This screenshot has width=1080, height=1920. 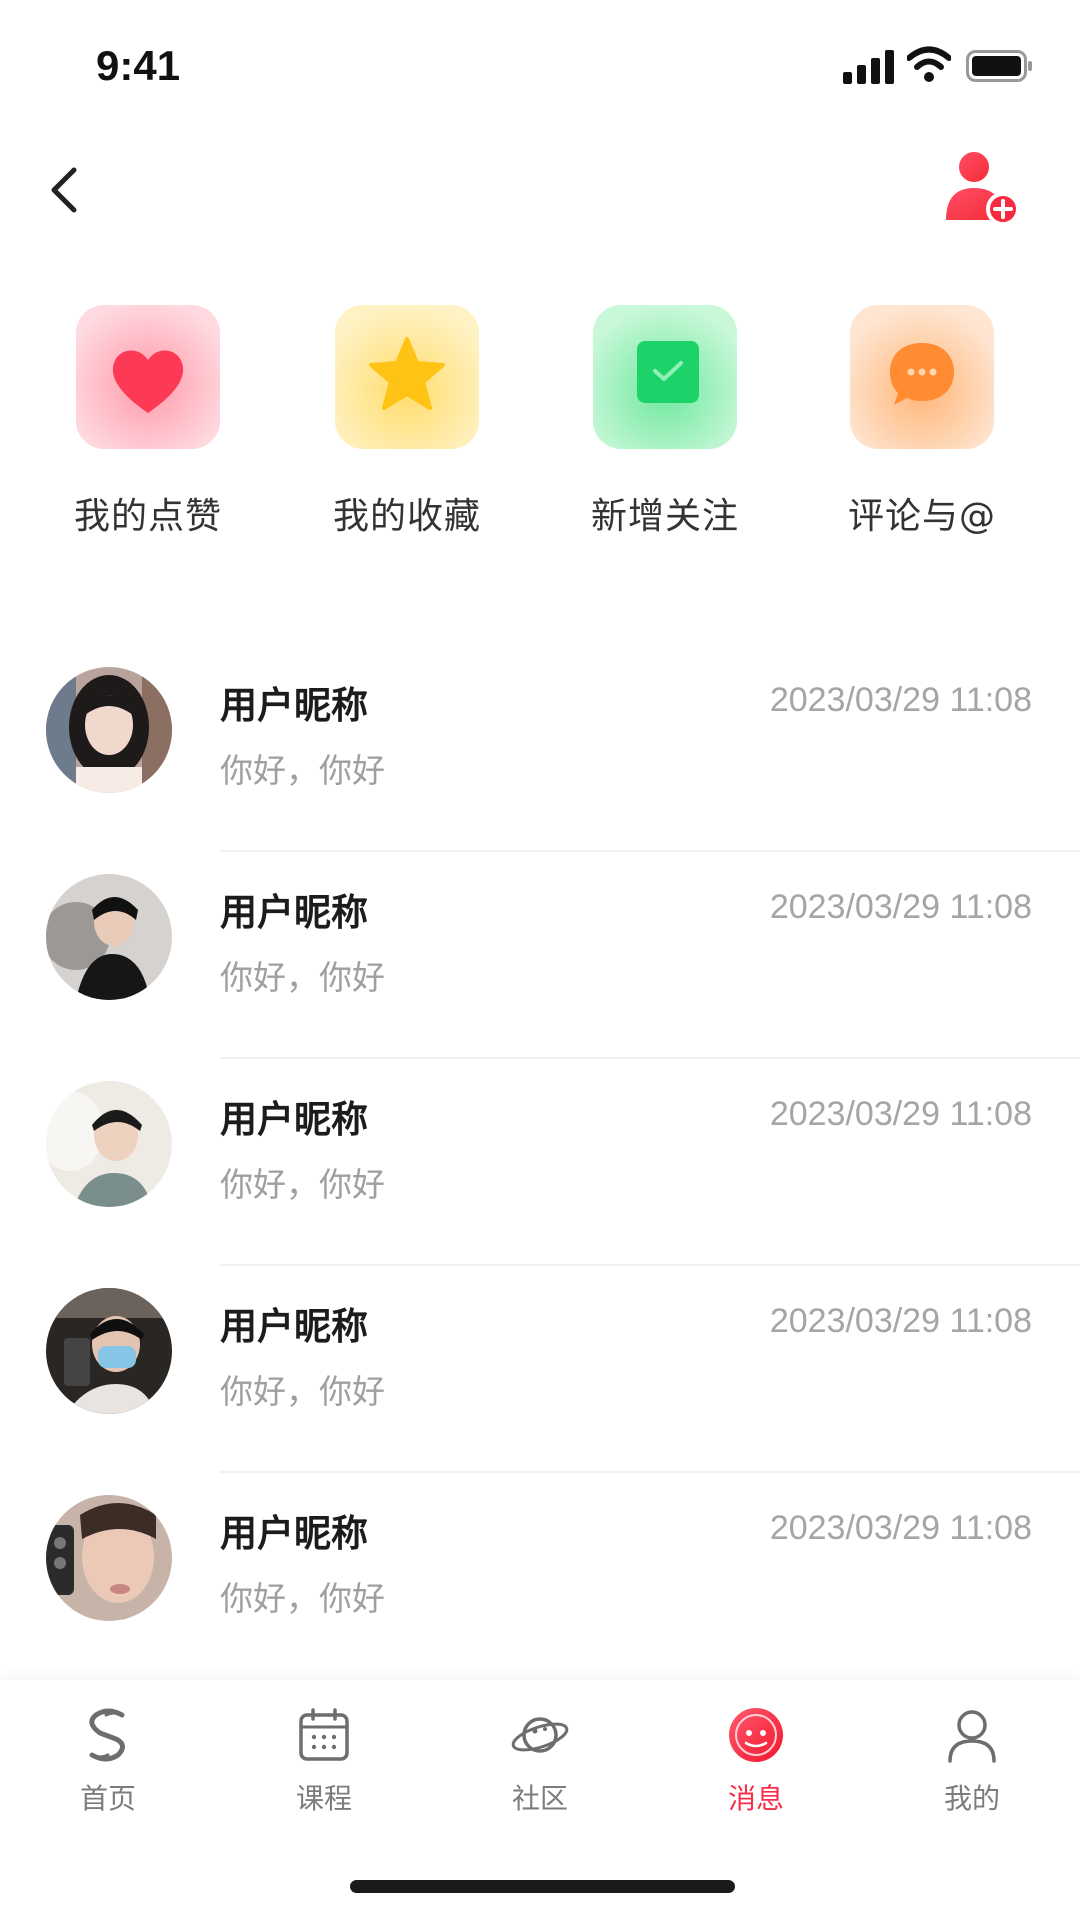 I want to click on tab-label: 社区, so click(x=539, y=1798).